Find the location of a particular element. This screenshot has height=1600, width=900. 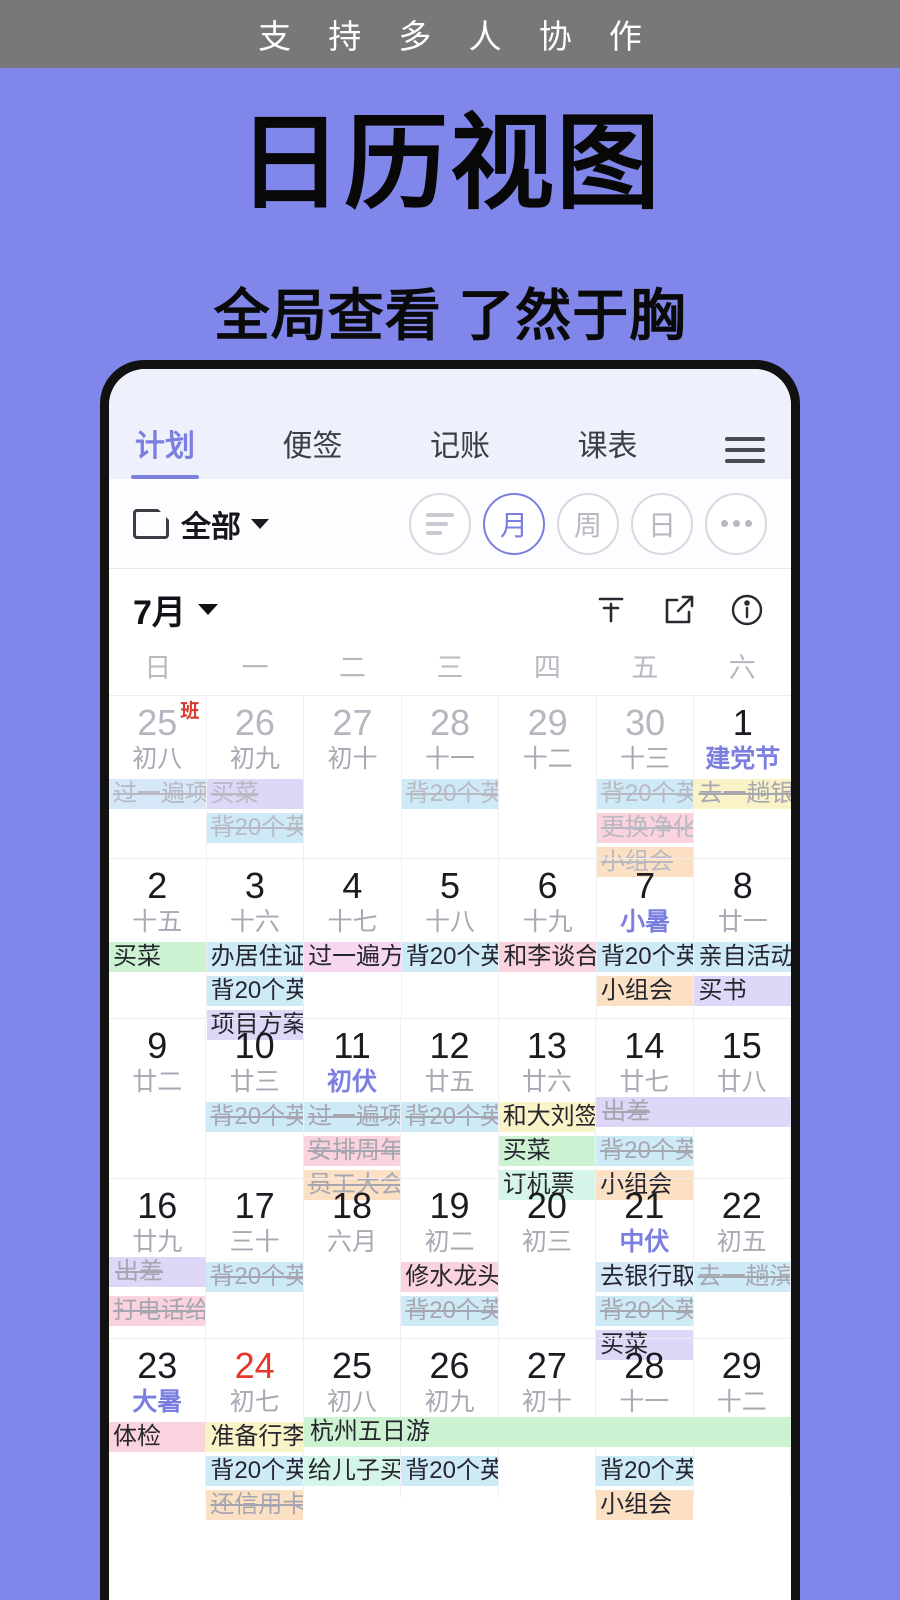

calendar-event: 打电话给 is located at coordinates (157, 1311).